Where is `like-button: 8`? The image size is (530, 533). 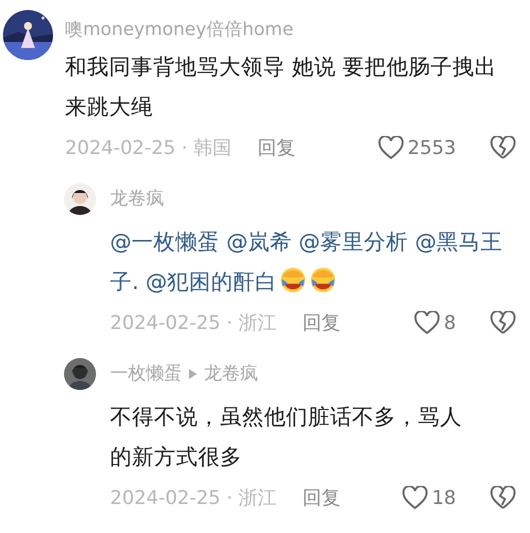
like-button: 8 is located at coordinates (435, 323).